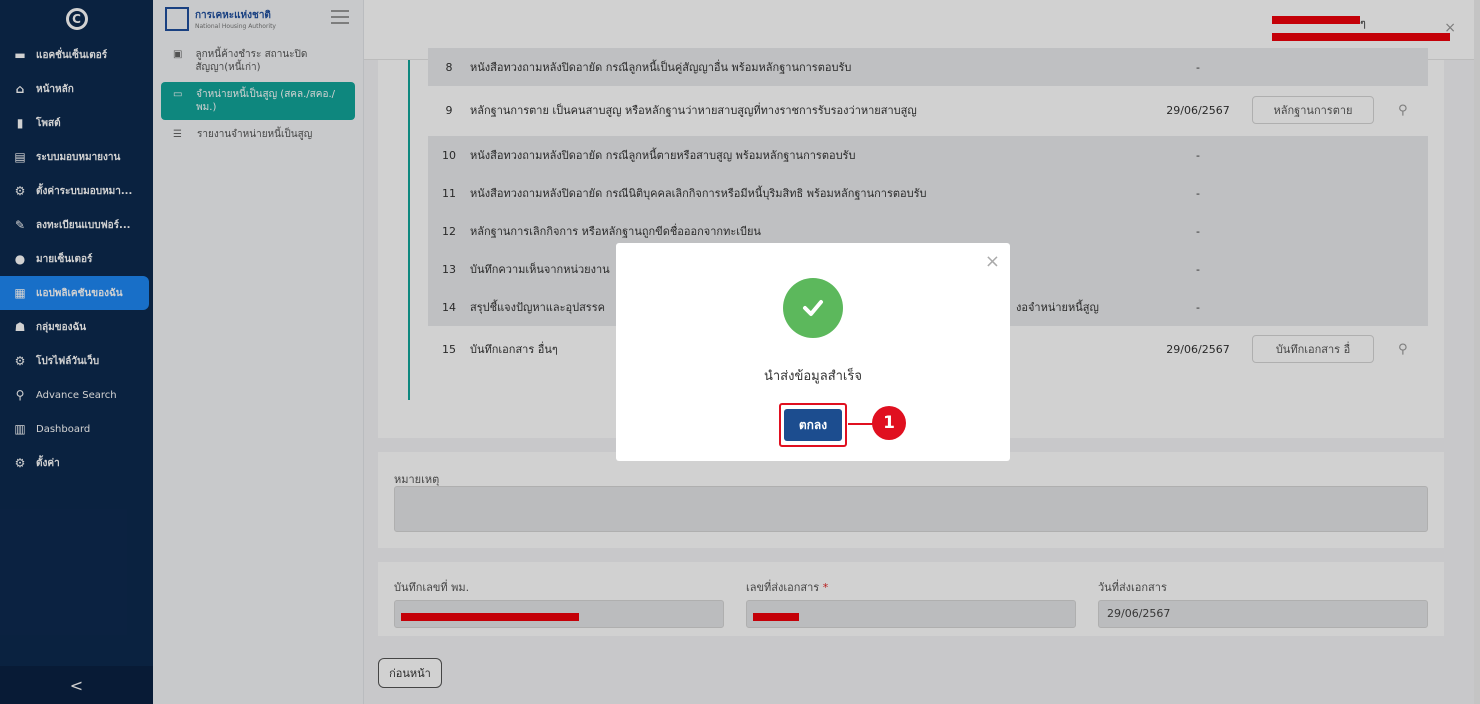  I want to click on ok-button: ตกลง, so click(813, 425).